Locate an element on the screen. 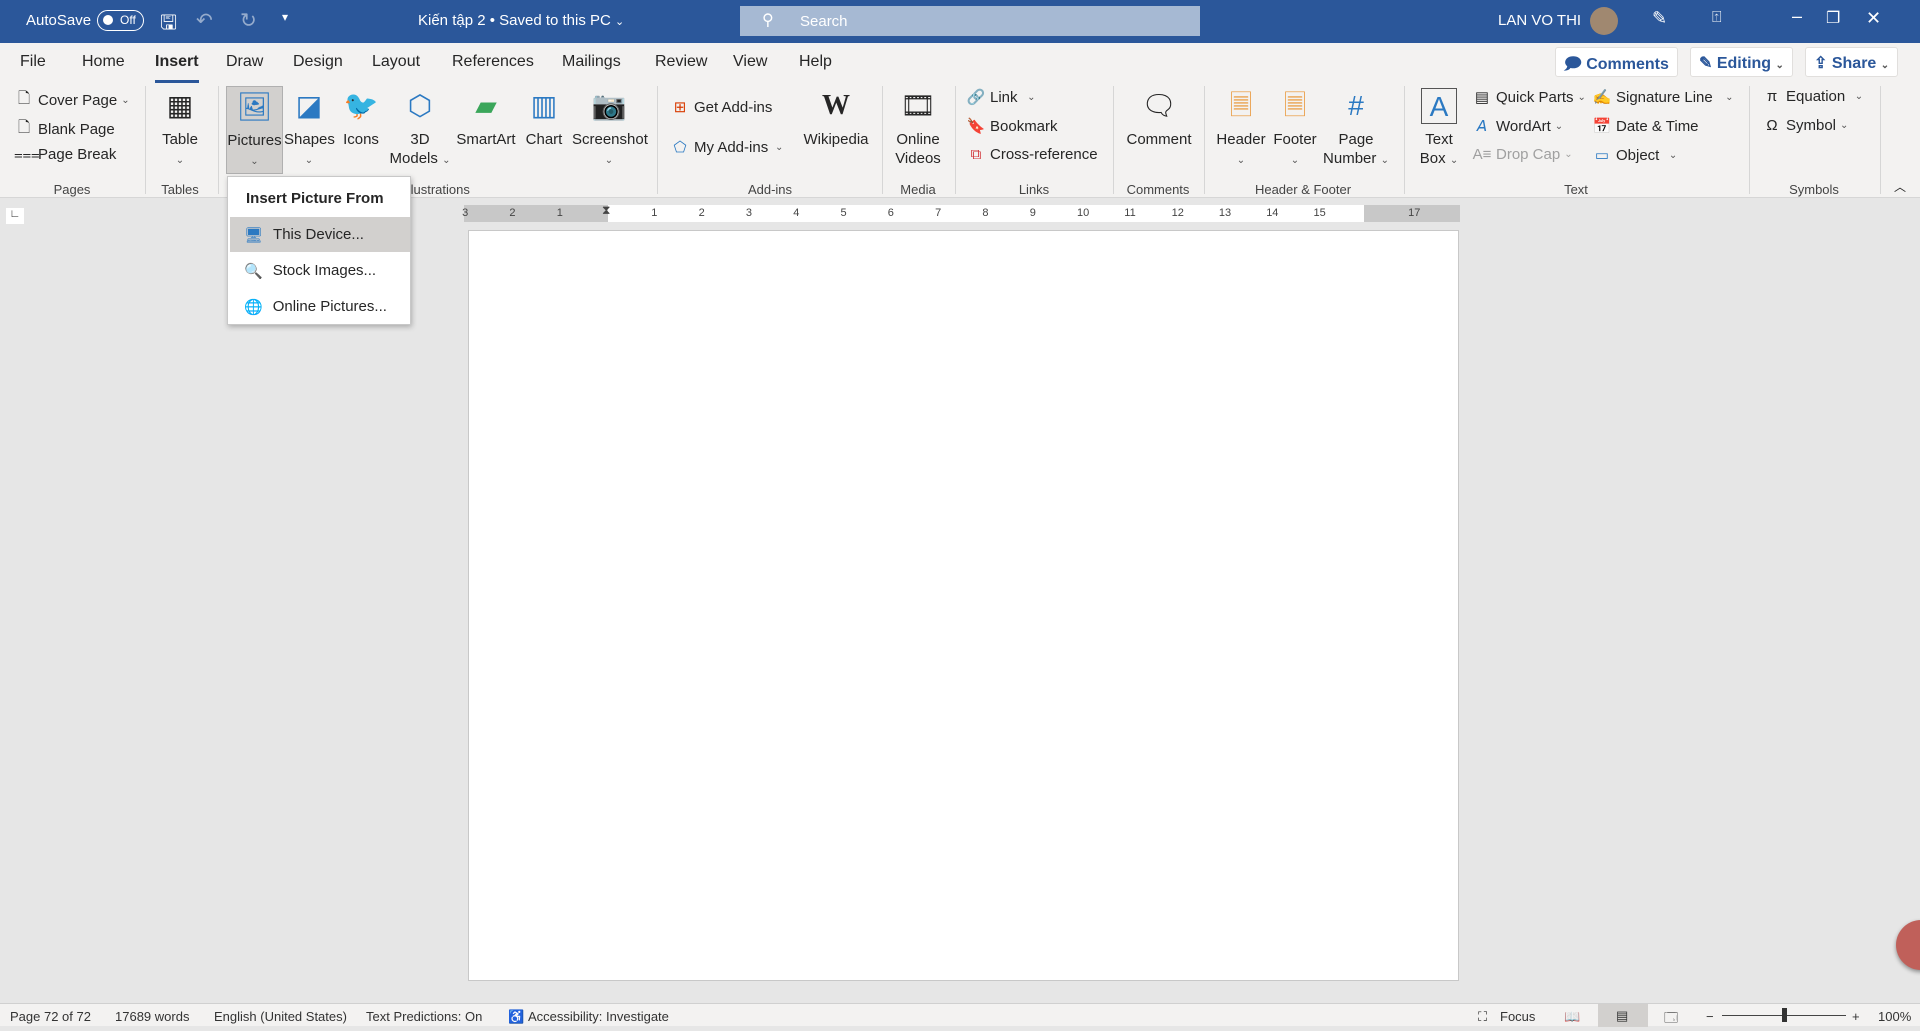  restore-icon: ❐ is located at coordinates (1833, 18).